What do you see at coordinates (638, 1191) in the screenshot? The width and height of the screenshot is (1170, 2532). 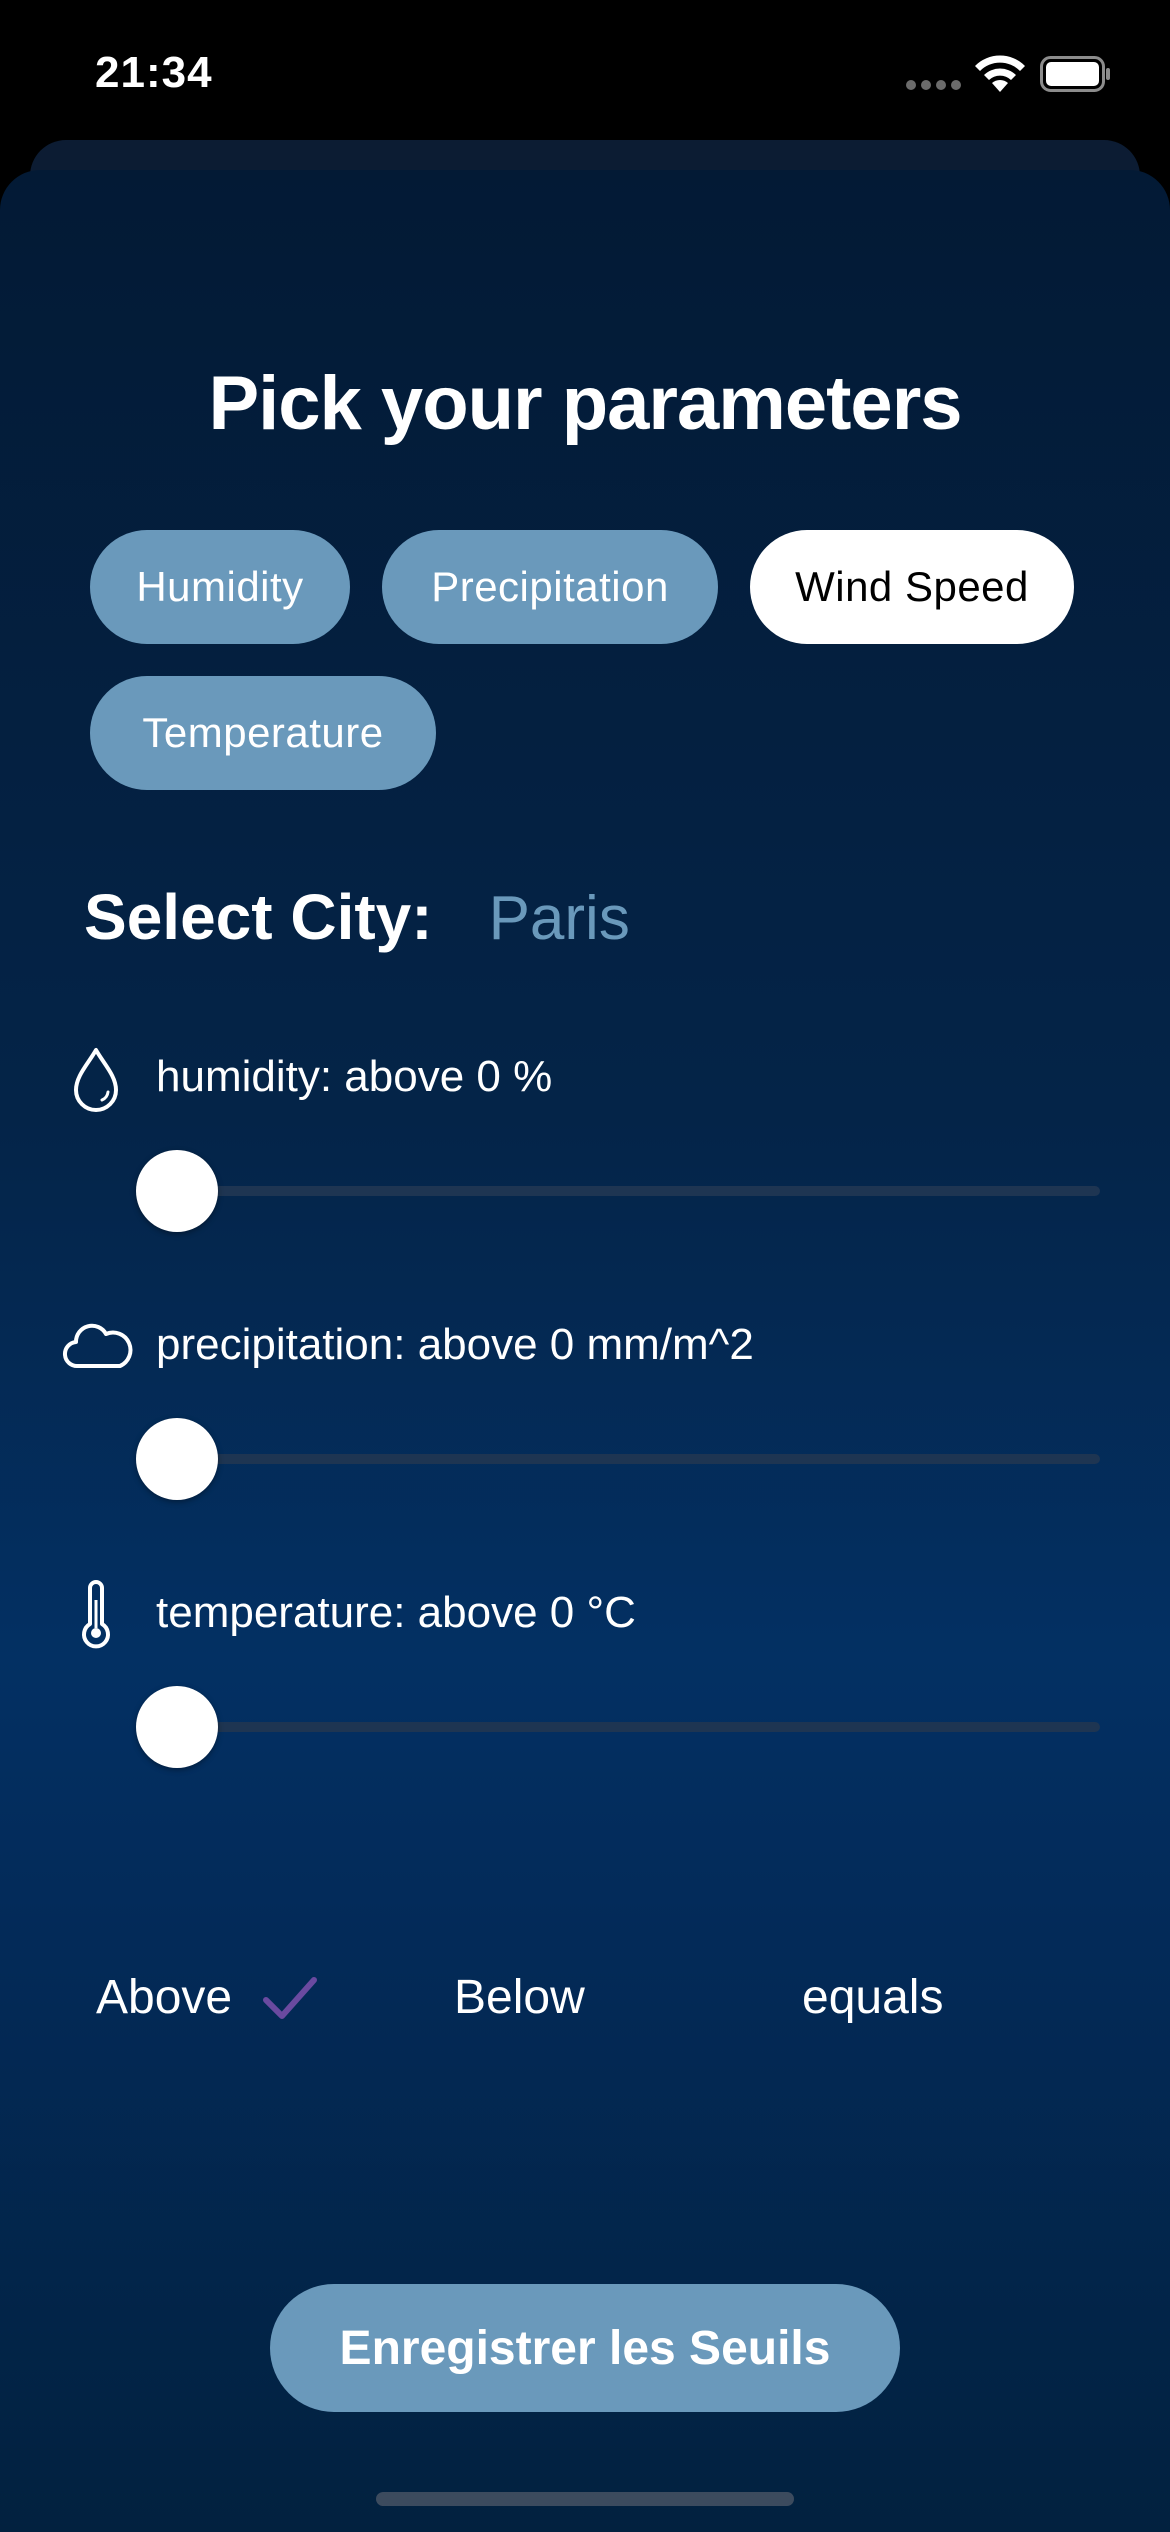 I see `humidity-slider-track` at bounding box center [638, 1191].